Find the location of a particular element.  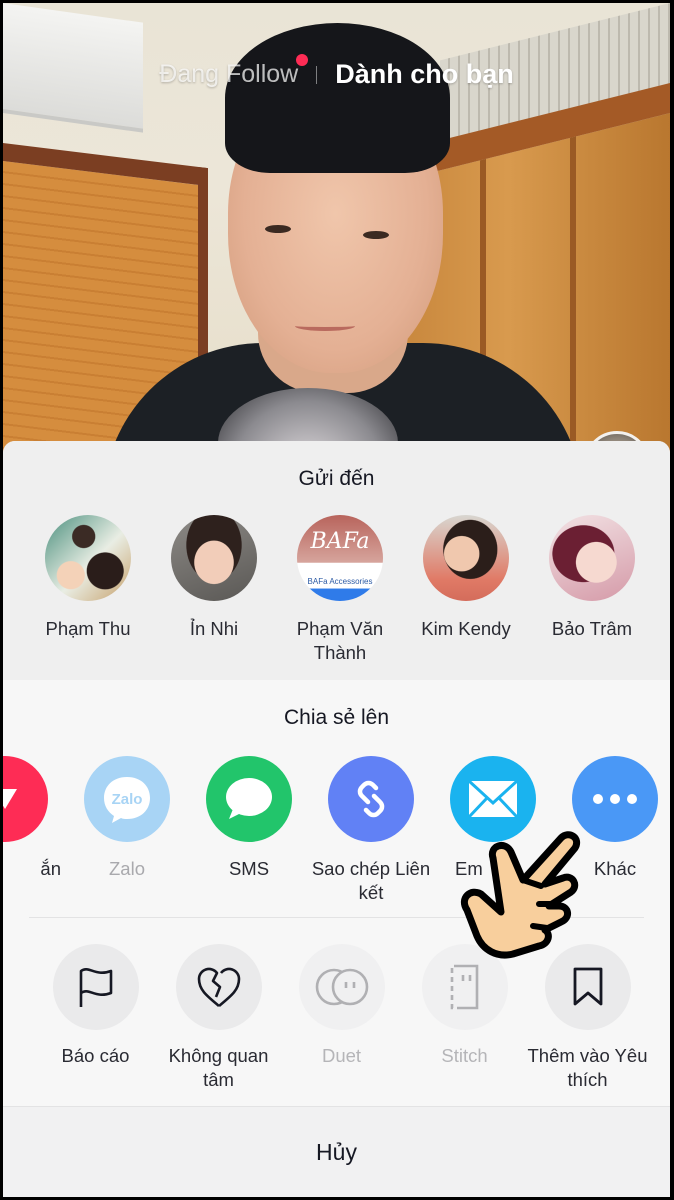

stitch-icon is located at coordinates (464, 987).